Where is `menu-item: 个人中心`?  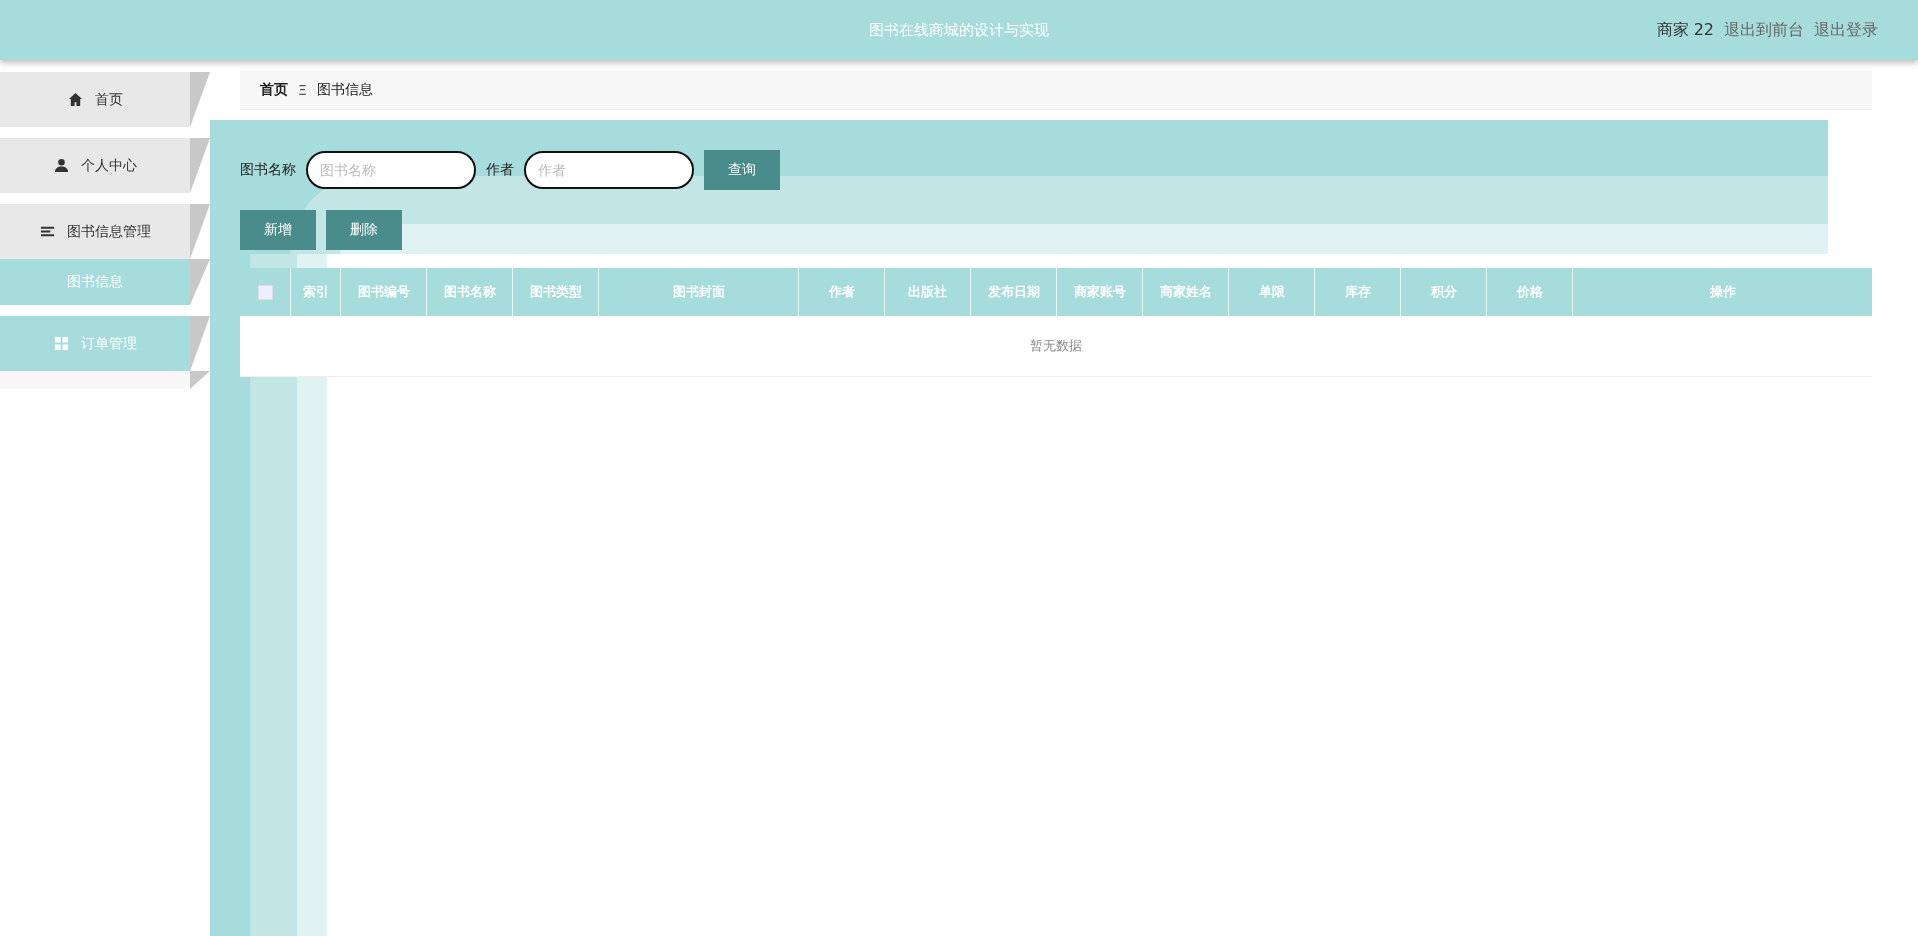
menu-item: 个人中心 is located at coordinates (105, 165).